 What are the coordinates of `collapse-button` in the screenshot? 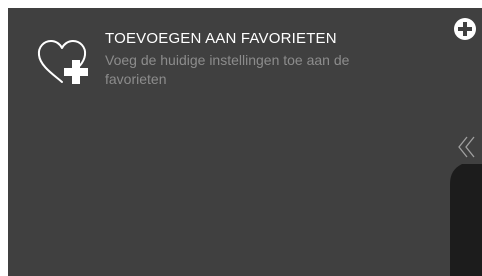 It's located at (467, 147).